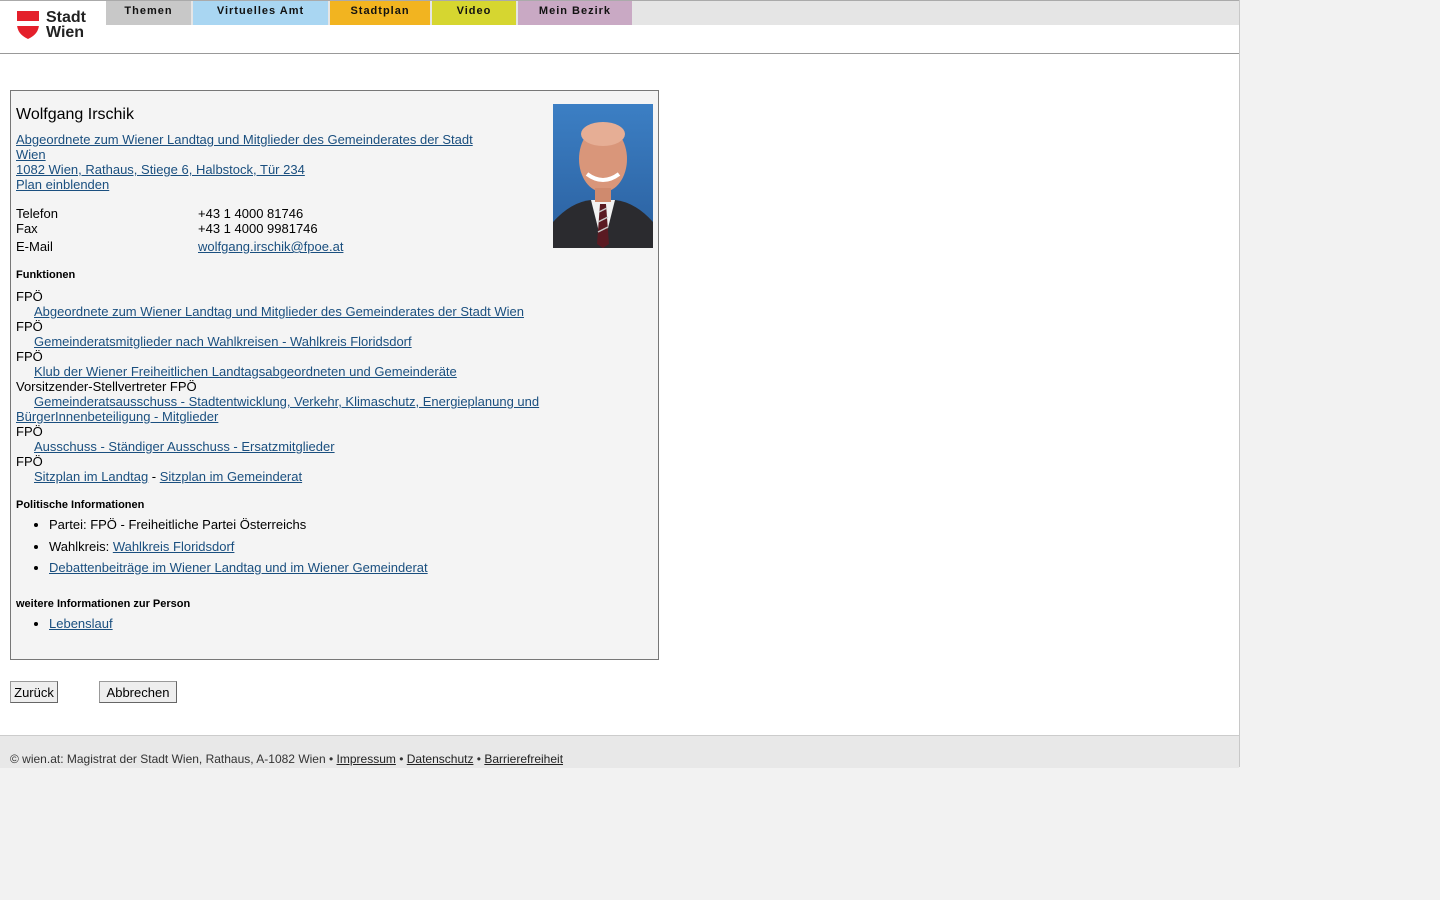 This screenshot has width=1440, height=900. Describe the element at coordinates (106, 386) in the screenshot. I see `function-party: Vorsitzender-Stellvertreter FPÖ` at that location.